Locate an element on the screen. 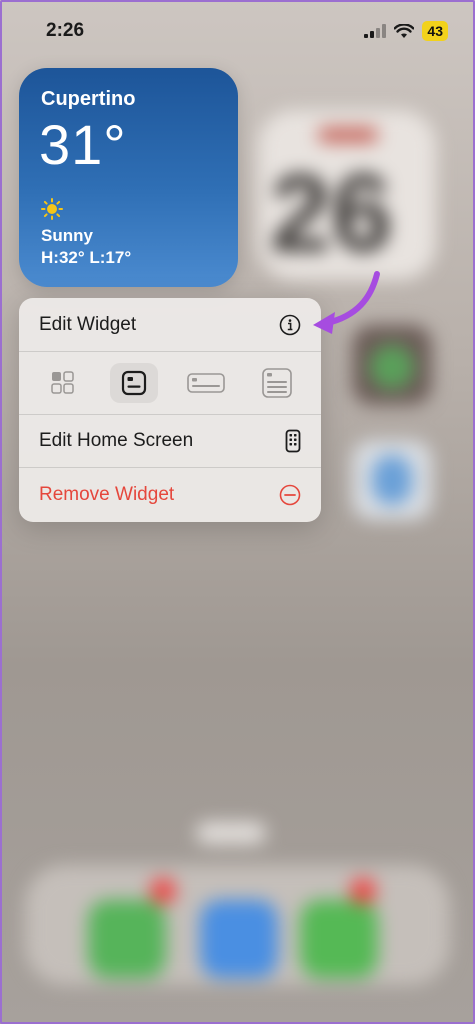  wifi-icon is located at coordinates (404, 30).